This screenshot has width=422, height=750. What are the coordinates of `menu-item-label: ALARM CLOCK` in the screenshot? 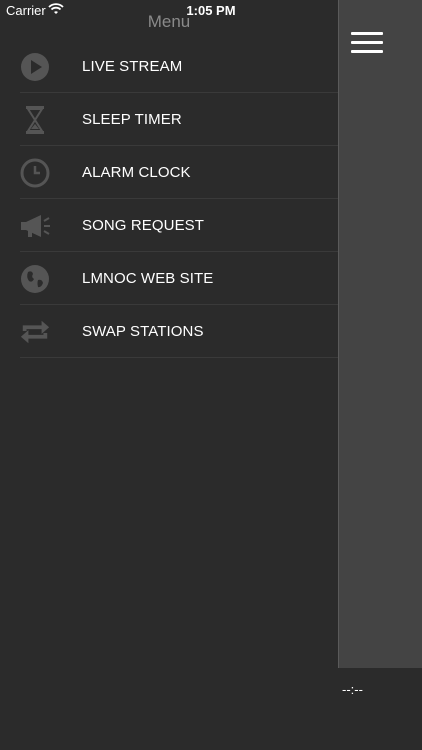 It's located at (136, 172).